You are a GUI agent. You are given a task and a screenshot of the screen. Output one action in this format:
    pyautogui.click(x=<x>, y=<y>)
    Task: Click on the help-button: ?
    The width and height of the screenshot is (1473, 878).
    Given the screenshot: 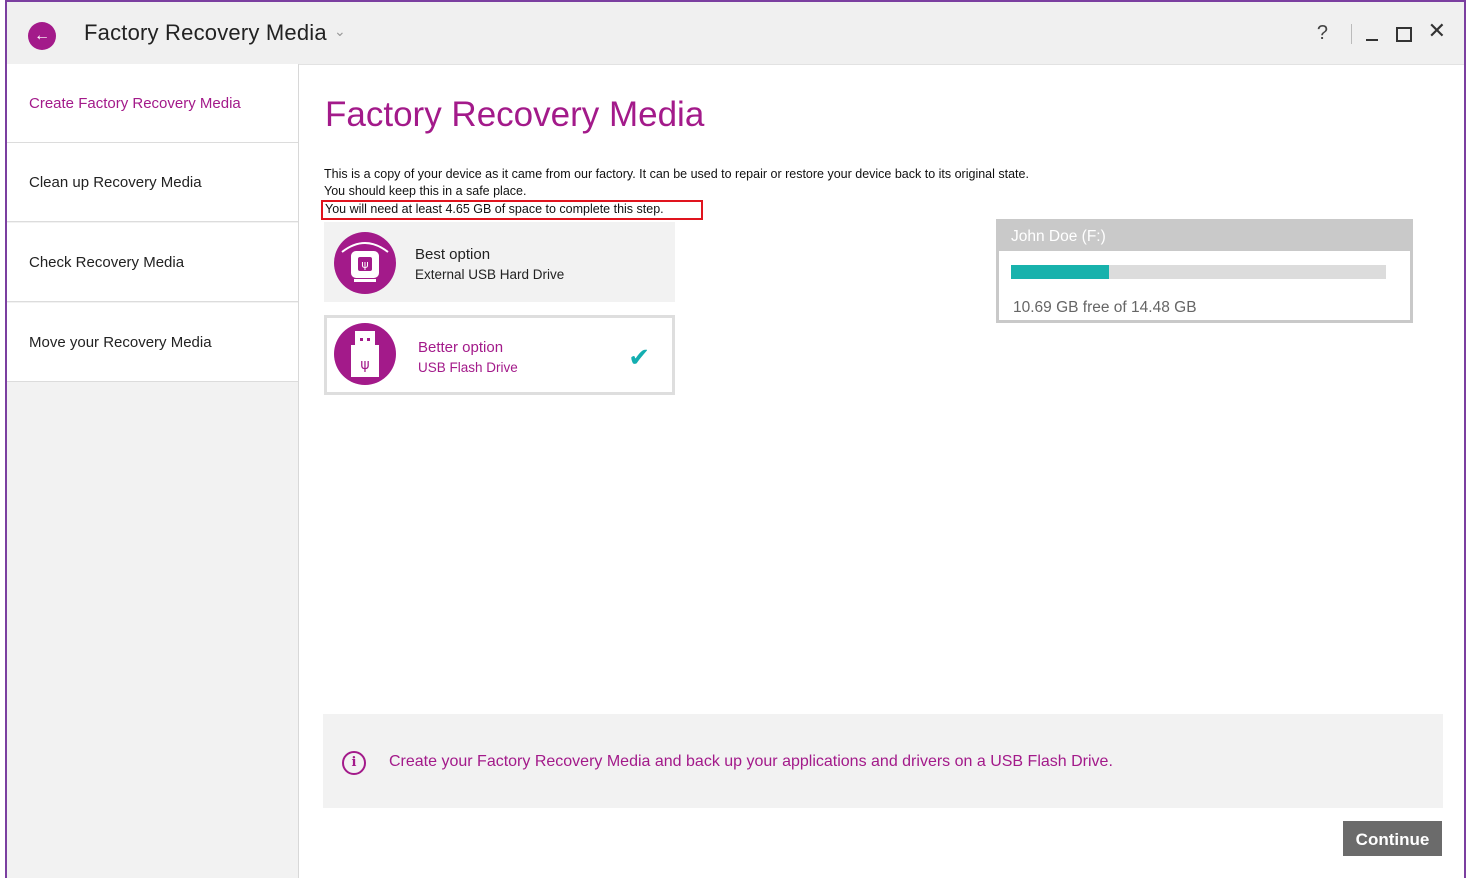 What is the action you would take?
    pyautogui.click(x=1322, y=33)
    